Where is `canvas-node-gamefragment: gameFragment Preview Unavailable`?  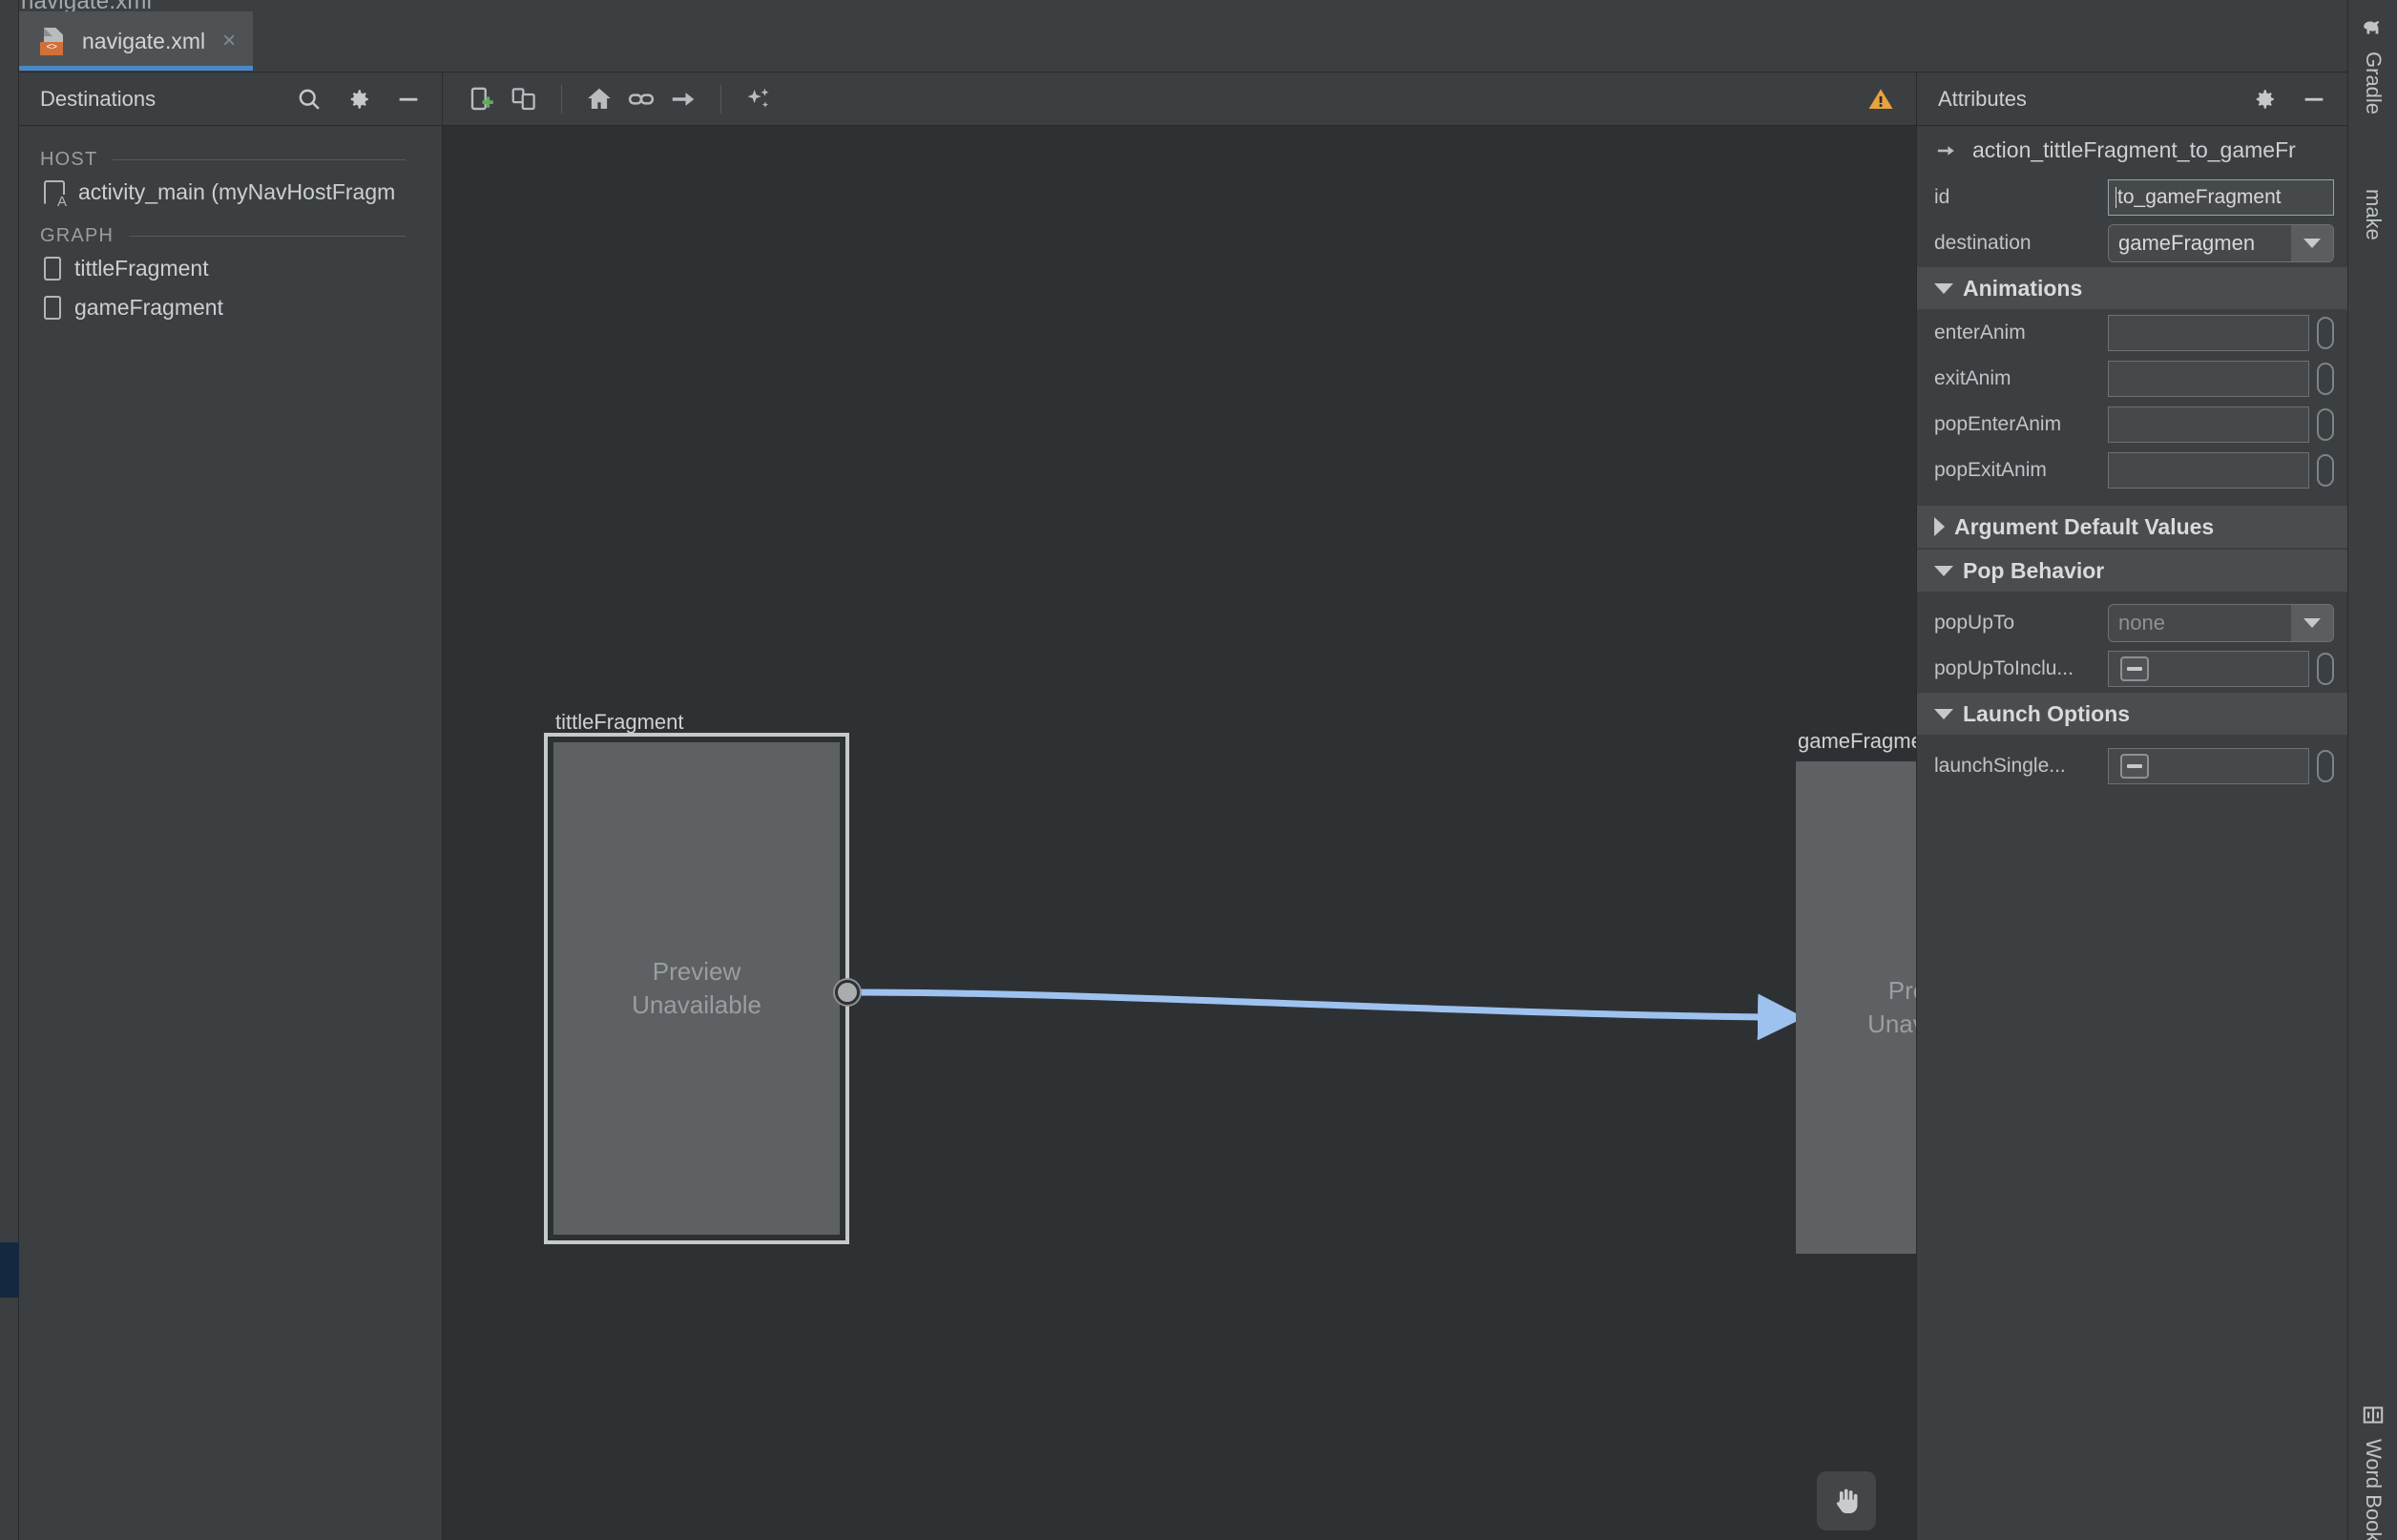
canvas-node-gamefragment: gameFragment Preview Unavailable is located at coordinates (1856, 991).